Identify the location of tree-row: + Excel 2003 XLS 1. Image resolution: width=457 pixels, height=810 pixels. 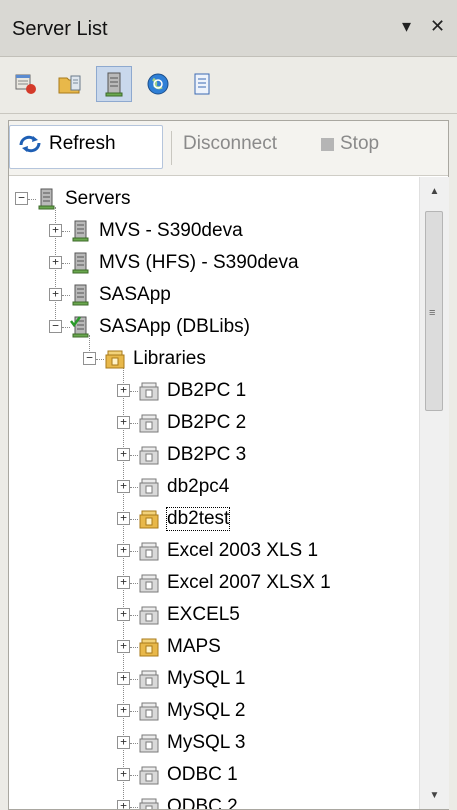
(214, 551).